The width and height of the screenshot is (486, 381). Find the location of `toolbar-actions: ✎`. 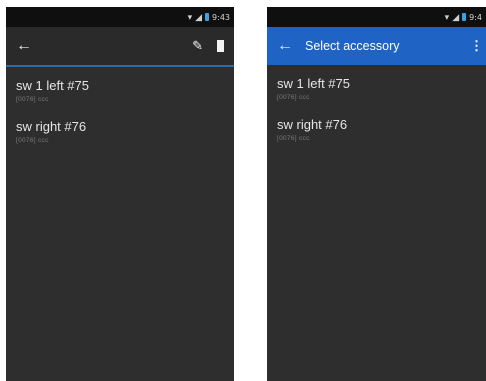

toolbar-actions: ✎ is located at coordinates (213, 46).